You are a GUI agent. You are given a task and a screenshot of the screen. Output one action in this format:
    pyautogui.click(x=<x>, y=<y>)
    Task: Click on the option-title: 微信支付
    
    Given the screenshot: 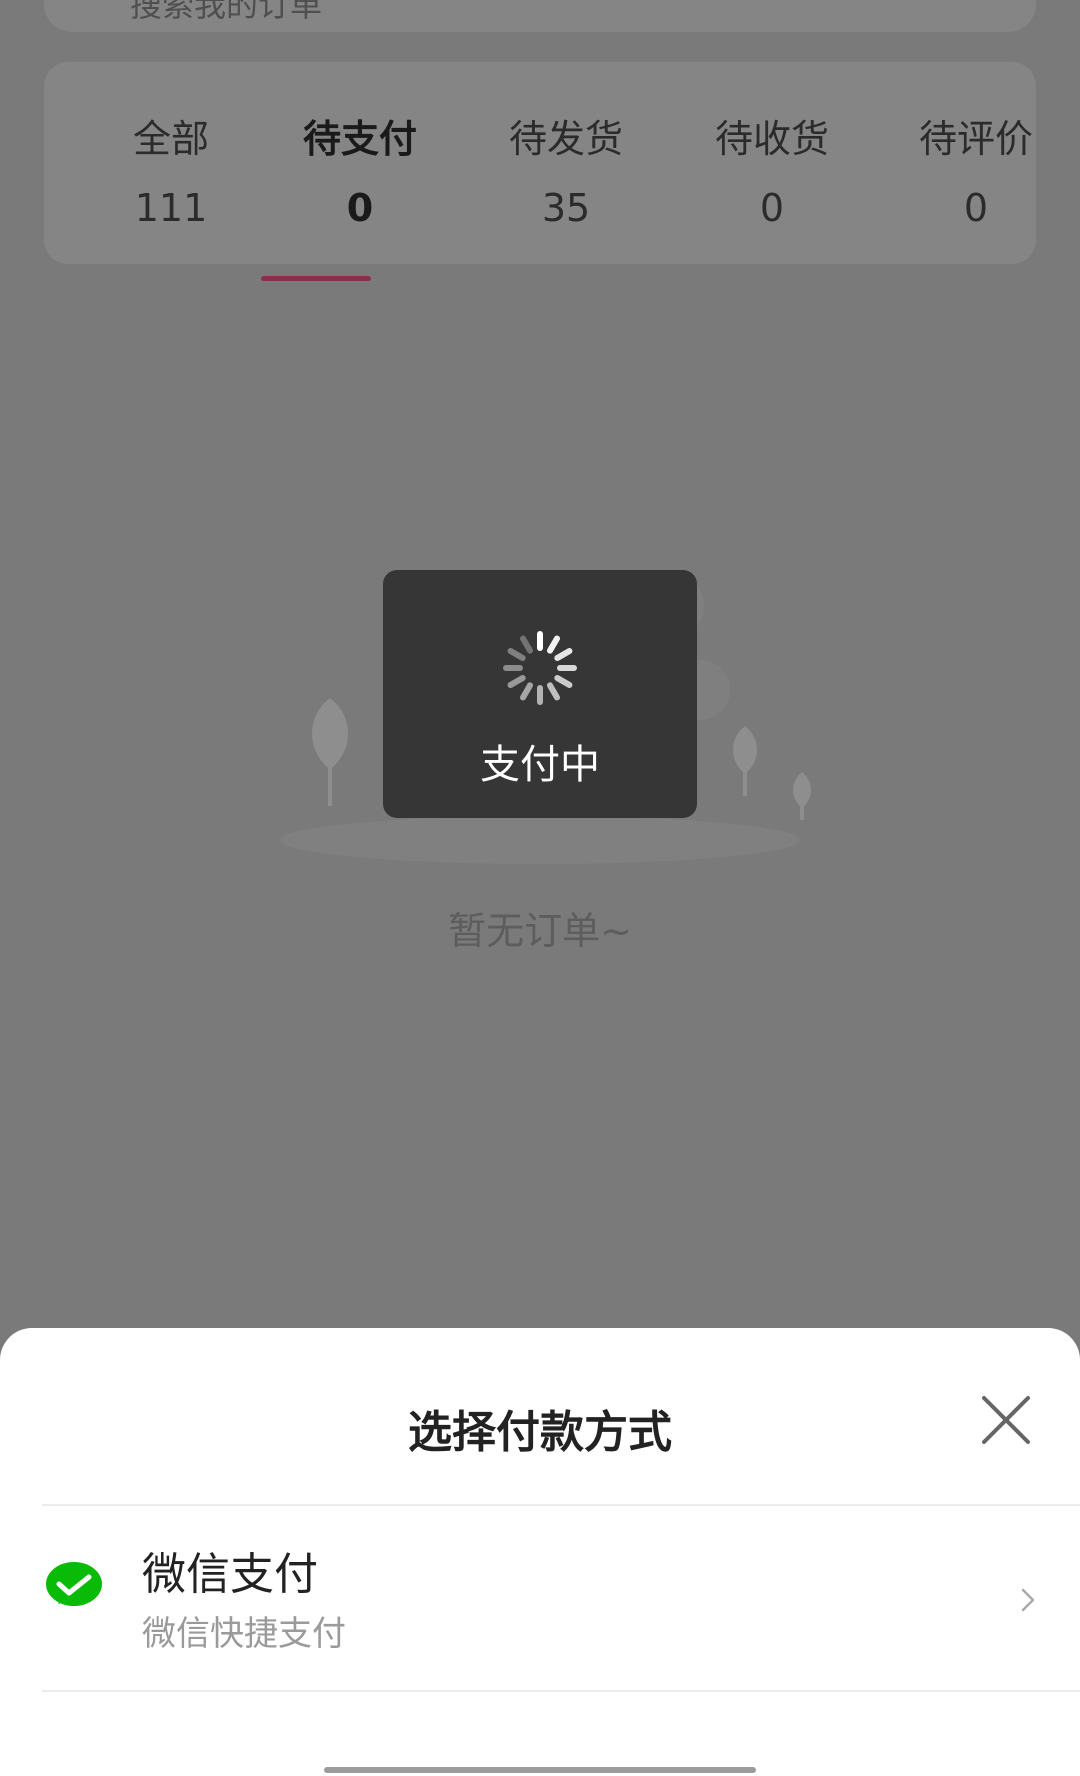 What is the action you would take?
    pyautogui.click(x=230, y=1574)
    